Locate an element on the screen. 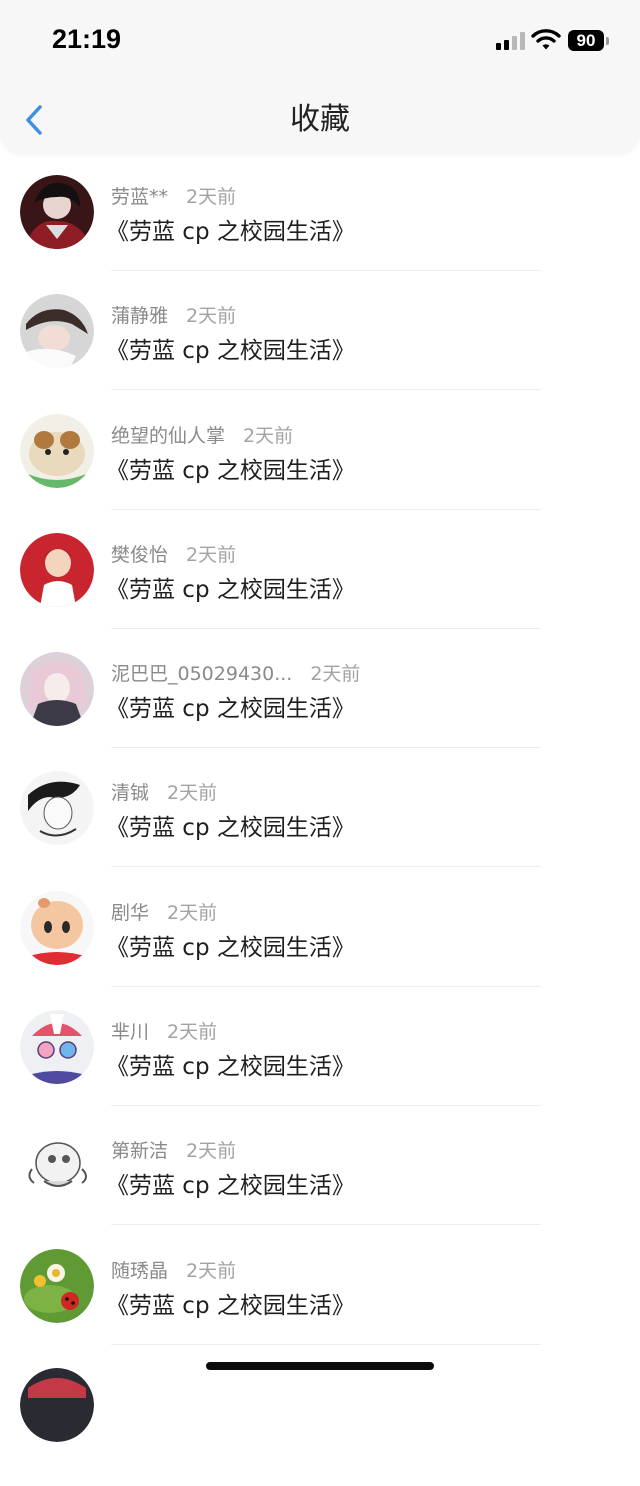 This screenshot has height=1486, width=640. item-meta: 劳蓝** 2天前 is located at coordinates (173, 195).